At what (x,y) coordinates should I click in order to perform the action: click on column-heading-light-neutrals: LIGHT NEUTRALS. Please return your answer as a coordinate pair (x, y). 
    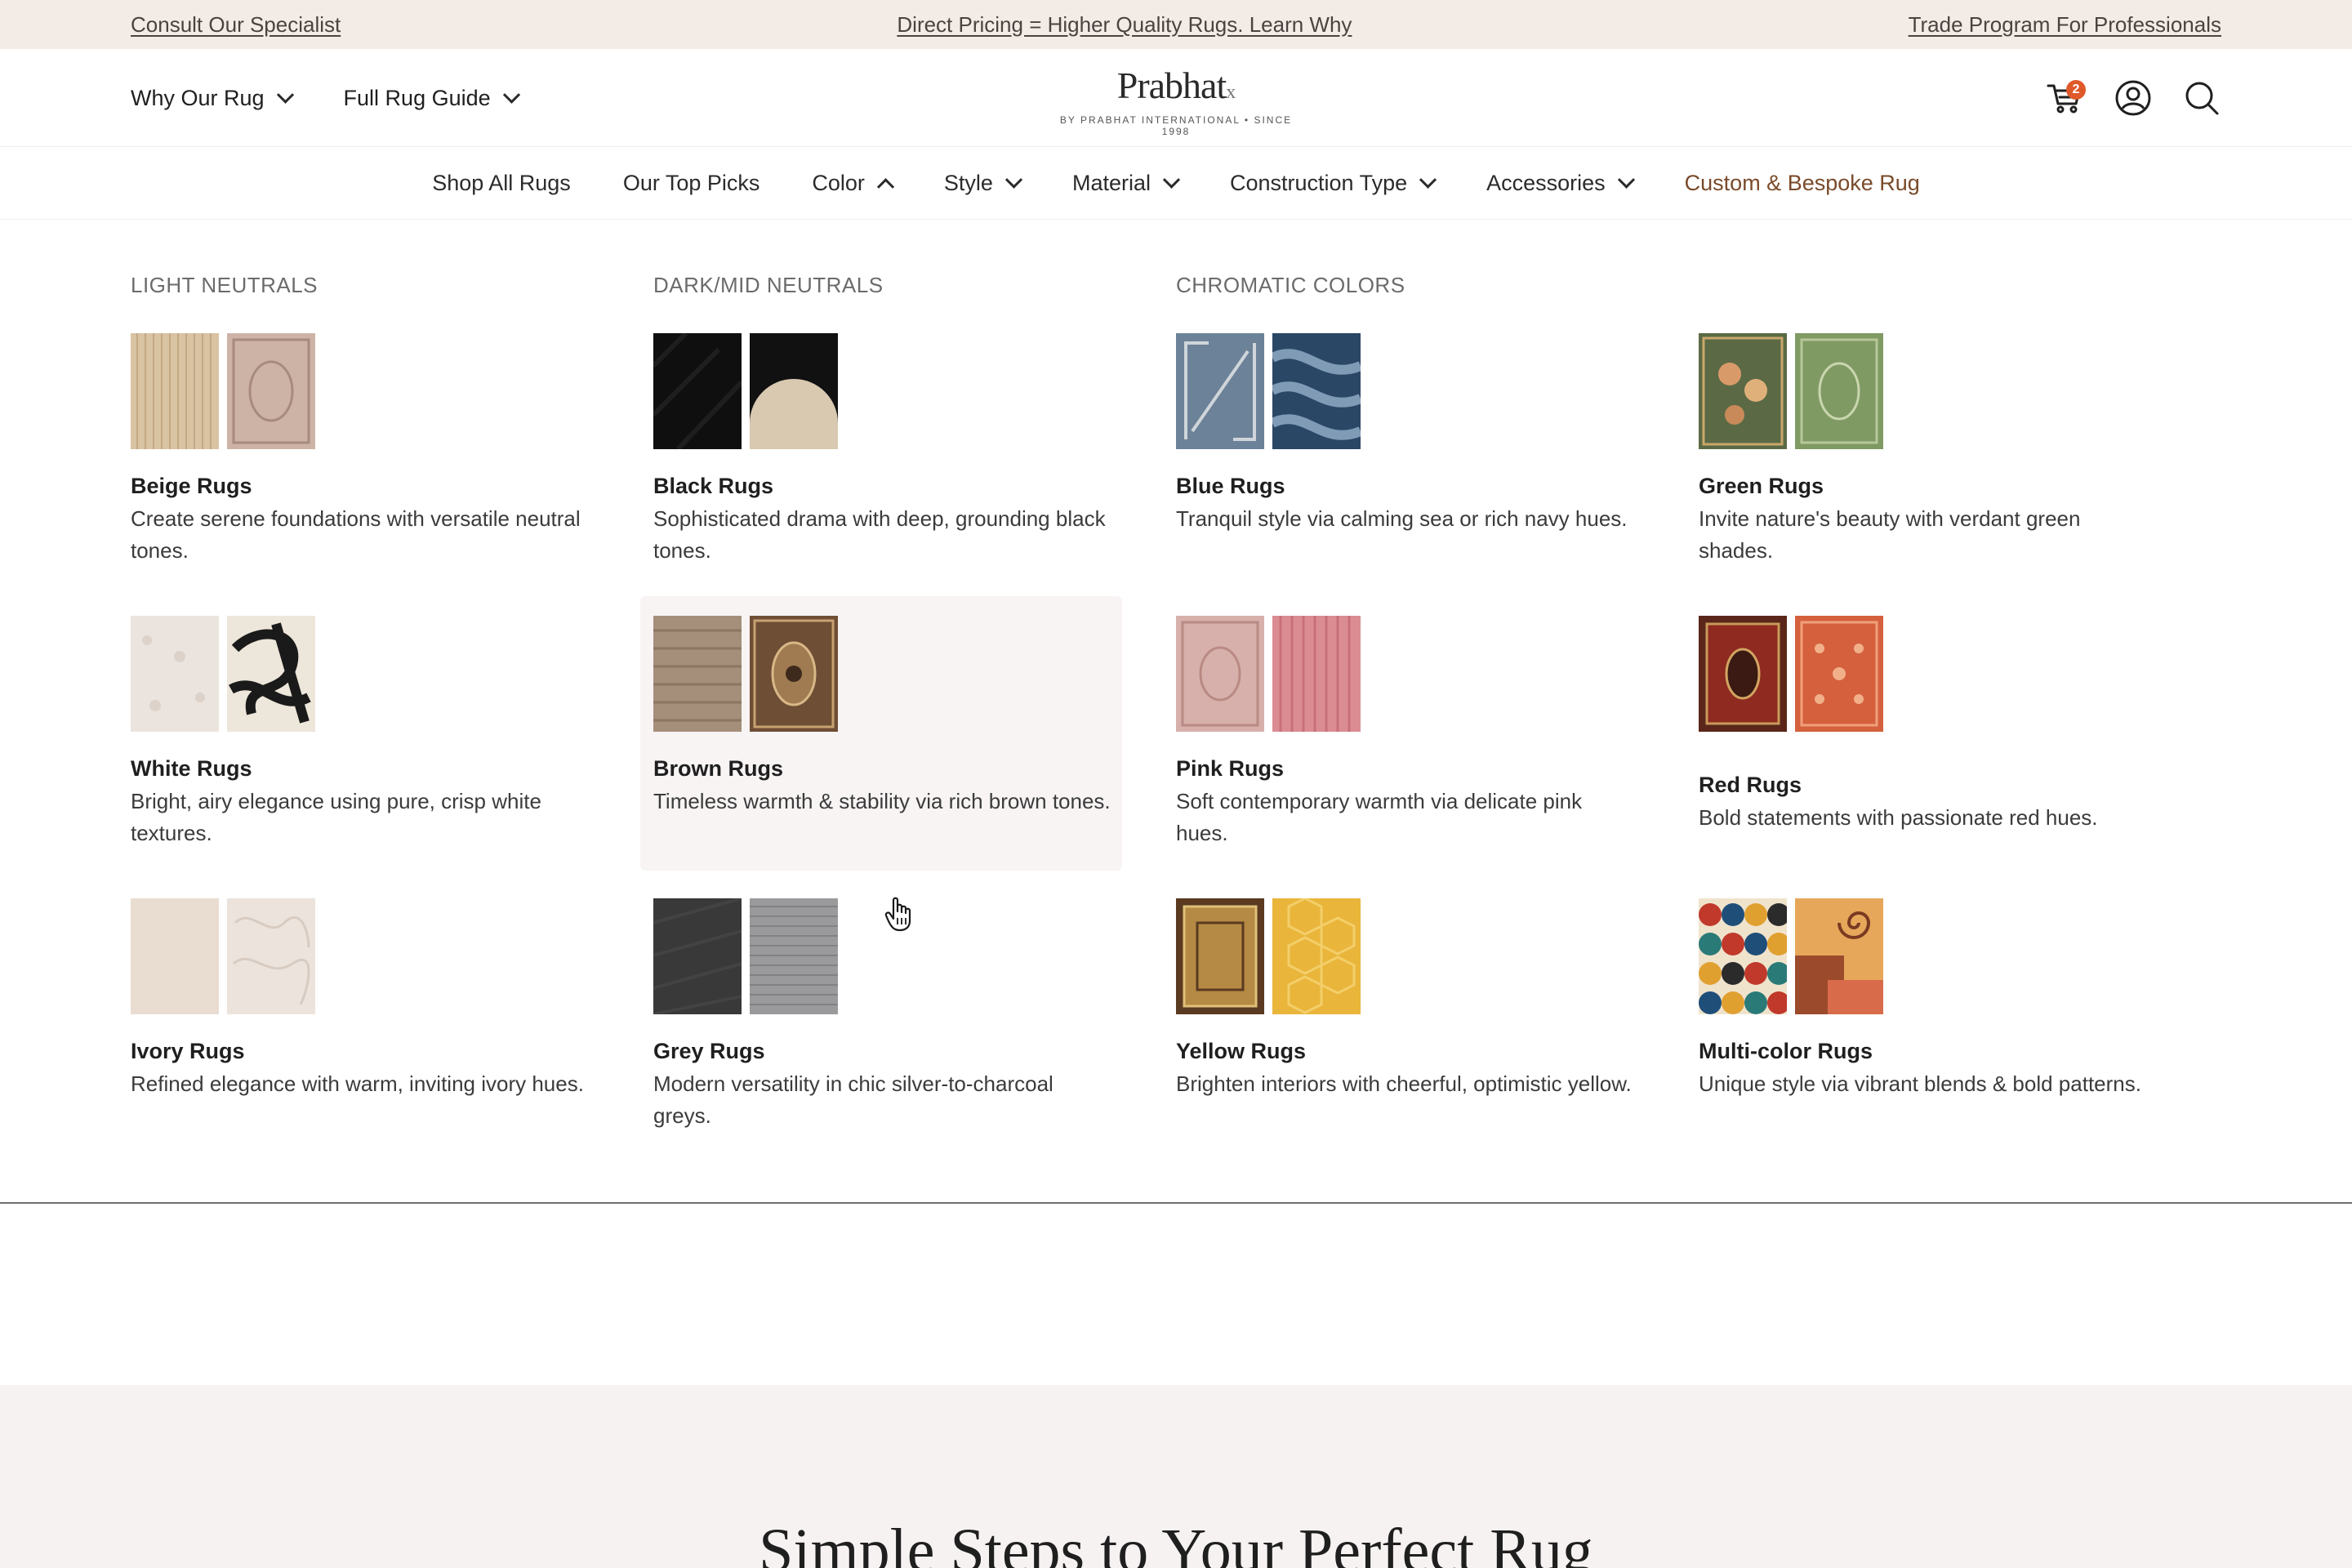
    Looking at the image, I should click on (225, 285).